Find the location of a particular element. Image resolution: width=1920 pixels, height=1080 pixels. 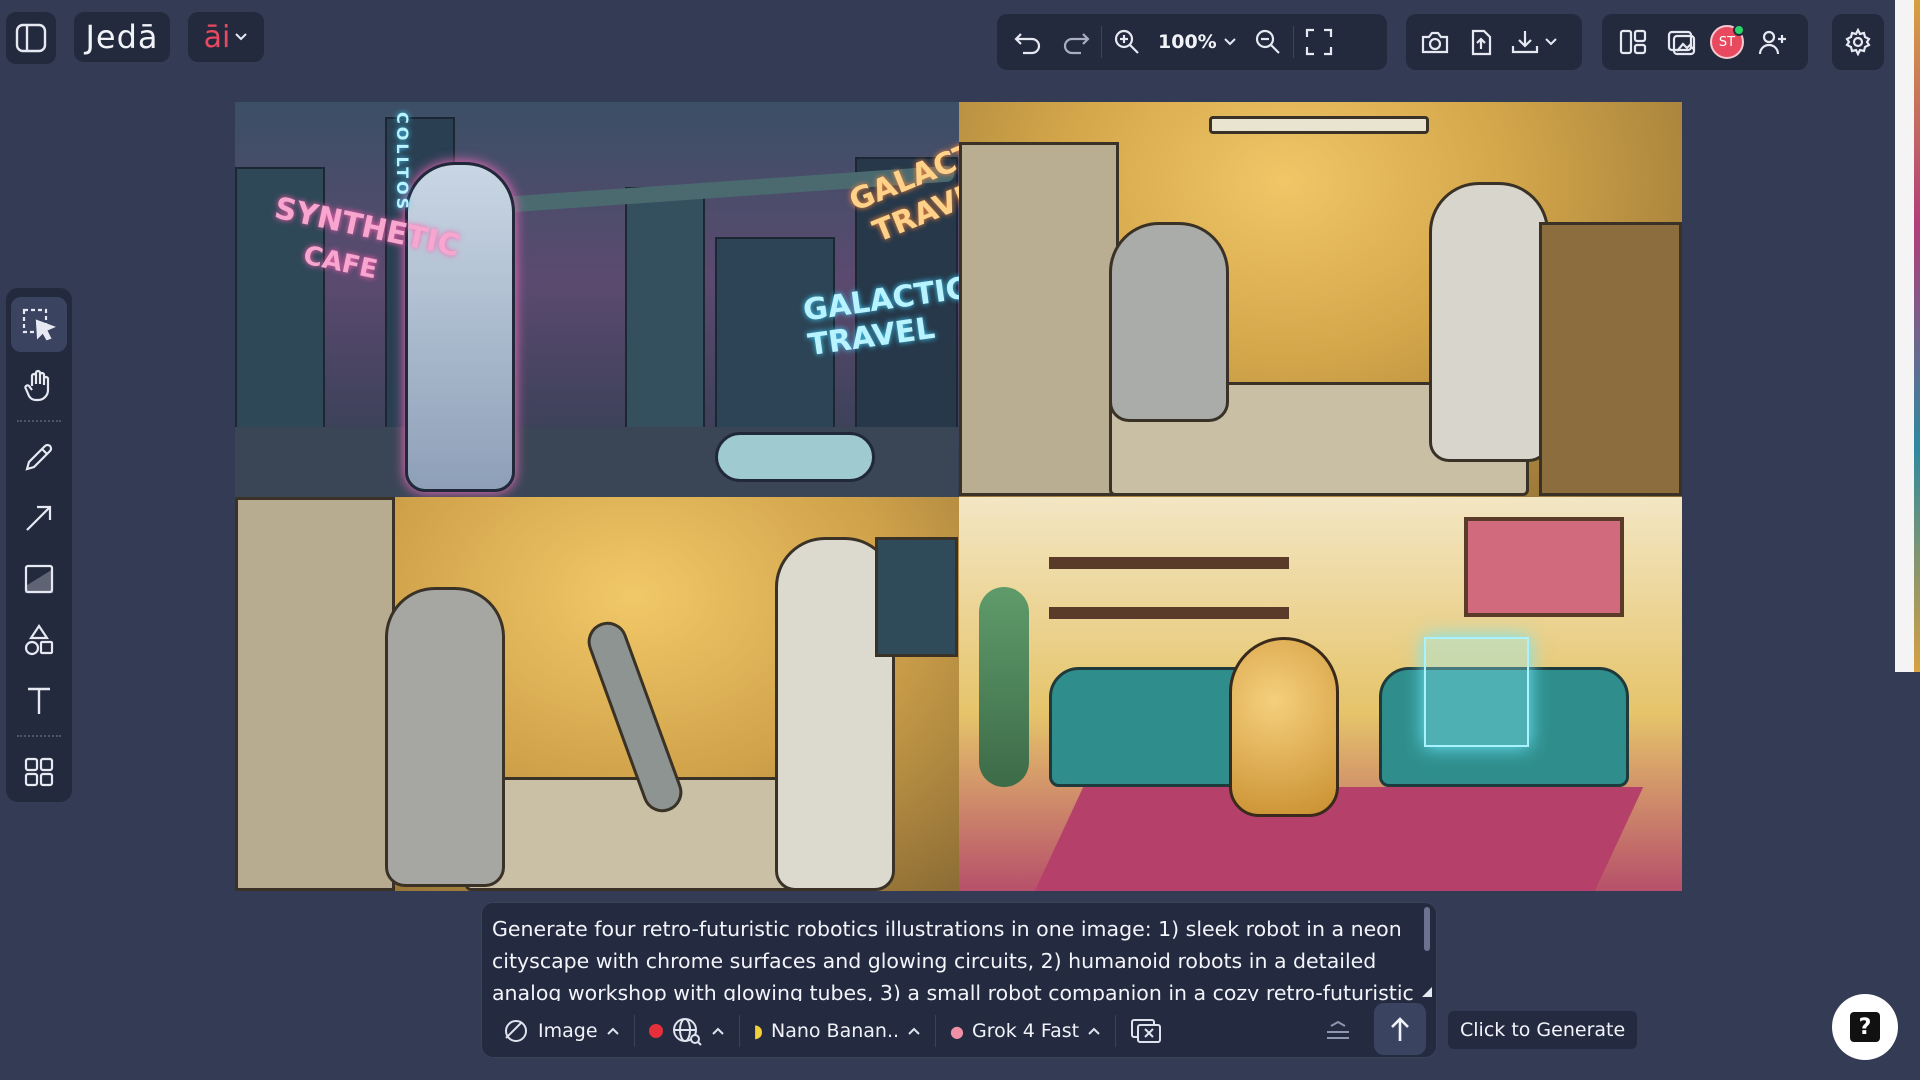

sidebar-panel-icon is located at coordinates (31, 38).